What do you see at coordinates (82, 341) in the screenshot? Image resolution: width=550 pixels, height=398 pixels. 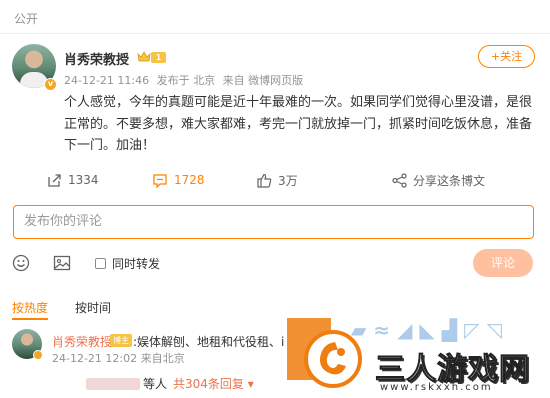 I see `comment-author: 肖秀荣教授` at bounding box center [82, 341].